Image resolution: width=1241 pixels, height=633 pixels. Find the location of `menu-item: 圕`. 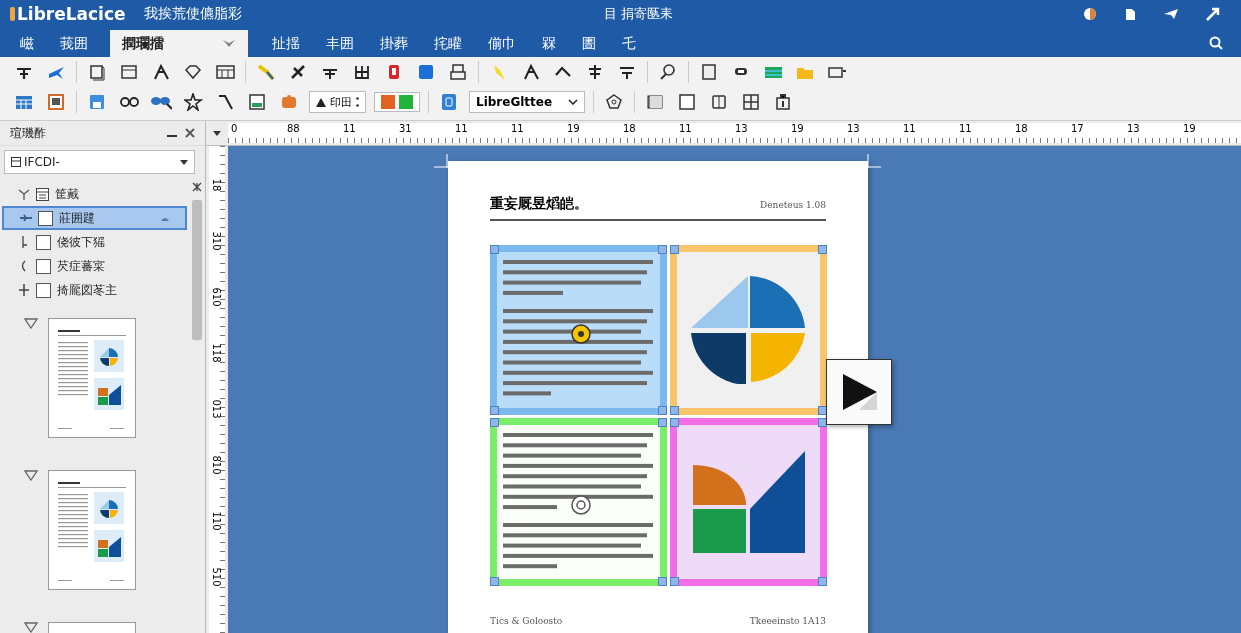

menu-item: 圕 is located at coordinates (589, 43).